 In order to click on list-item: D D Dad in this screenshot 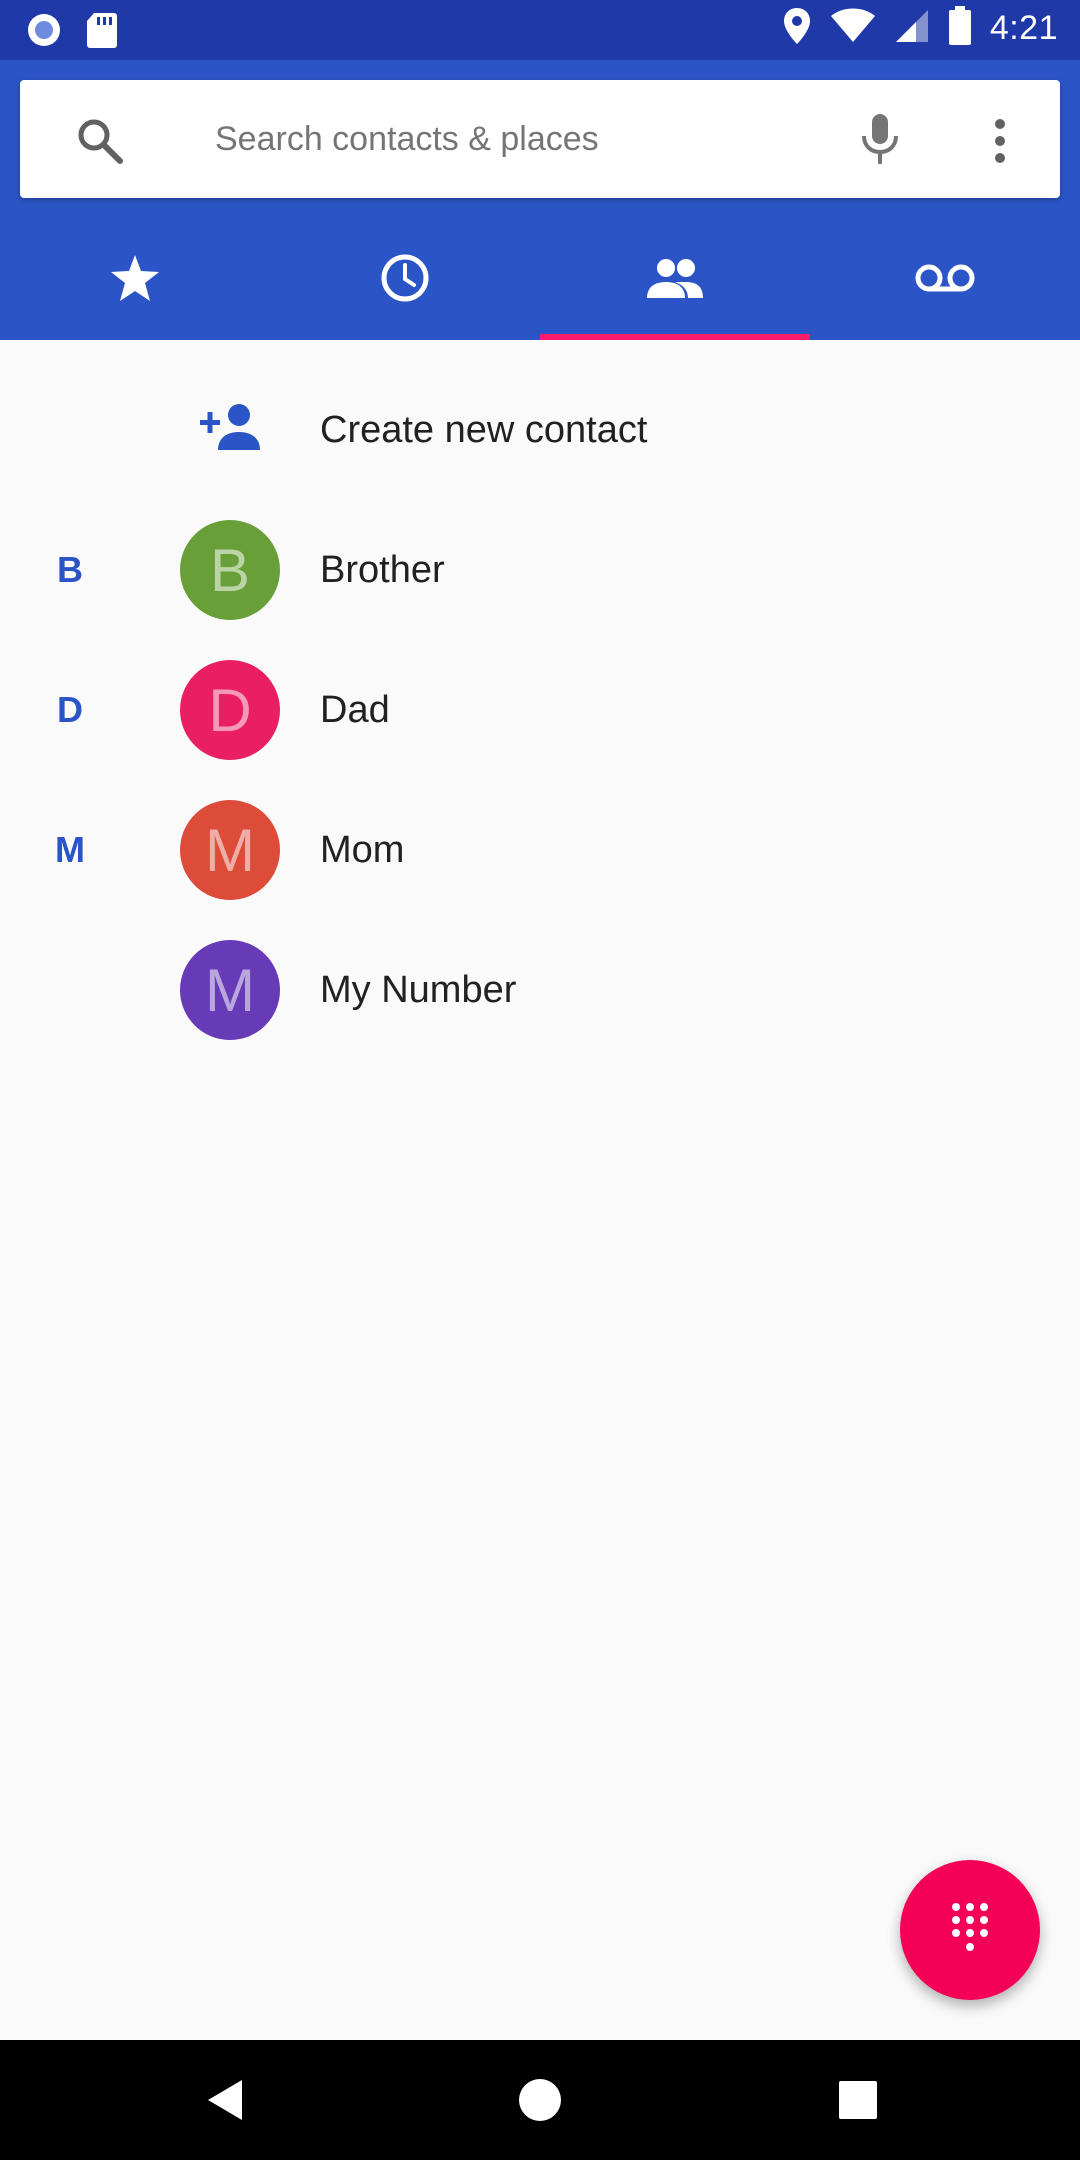, I will do `click(540, 710)`.